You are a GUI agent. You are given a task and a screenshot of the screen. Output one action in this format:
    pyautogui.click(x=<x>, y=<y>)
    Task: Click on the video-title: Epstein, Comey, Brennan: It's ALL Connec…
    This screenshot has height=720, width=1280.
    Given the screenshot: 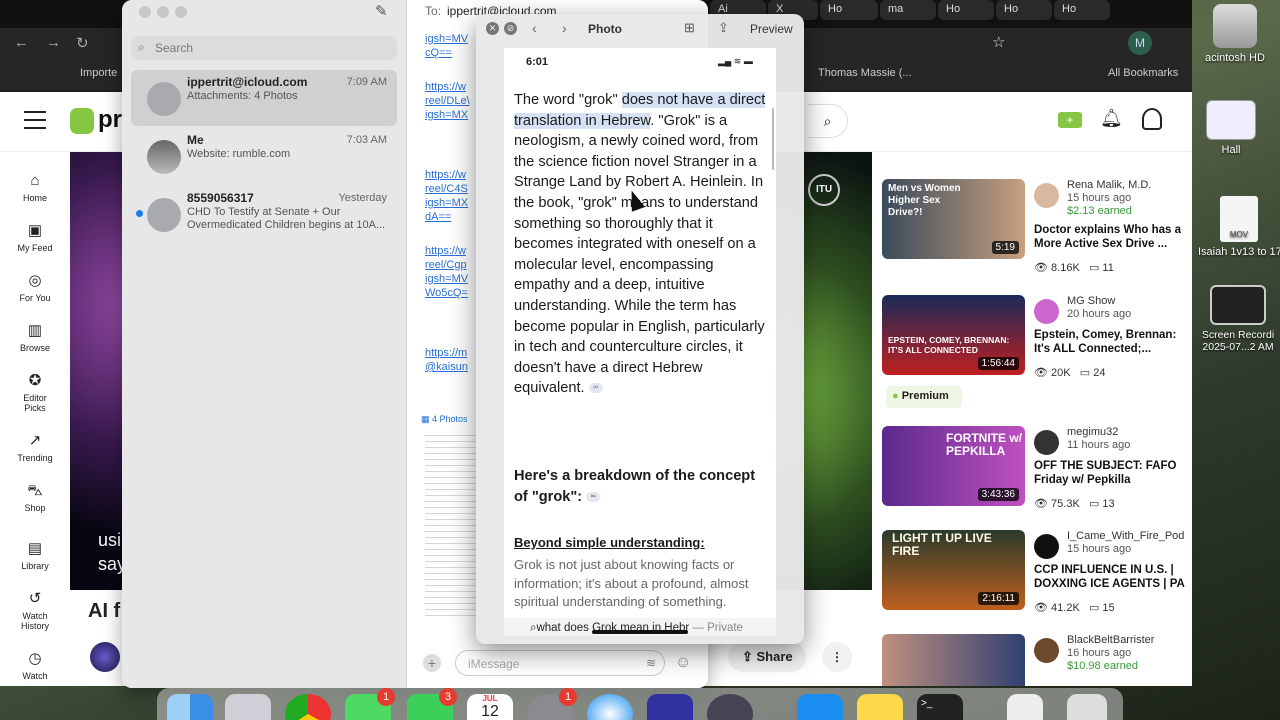 What is the action you would take?
    pyautogui.click(x=1113, y=342)
    